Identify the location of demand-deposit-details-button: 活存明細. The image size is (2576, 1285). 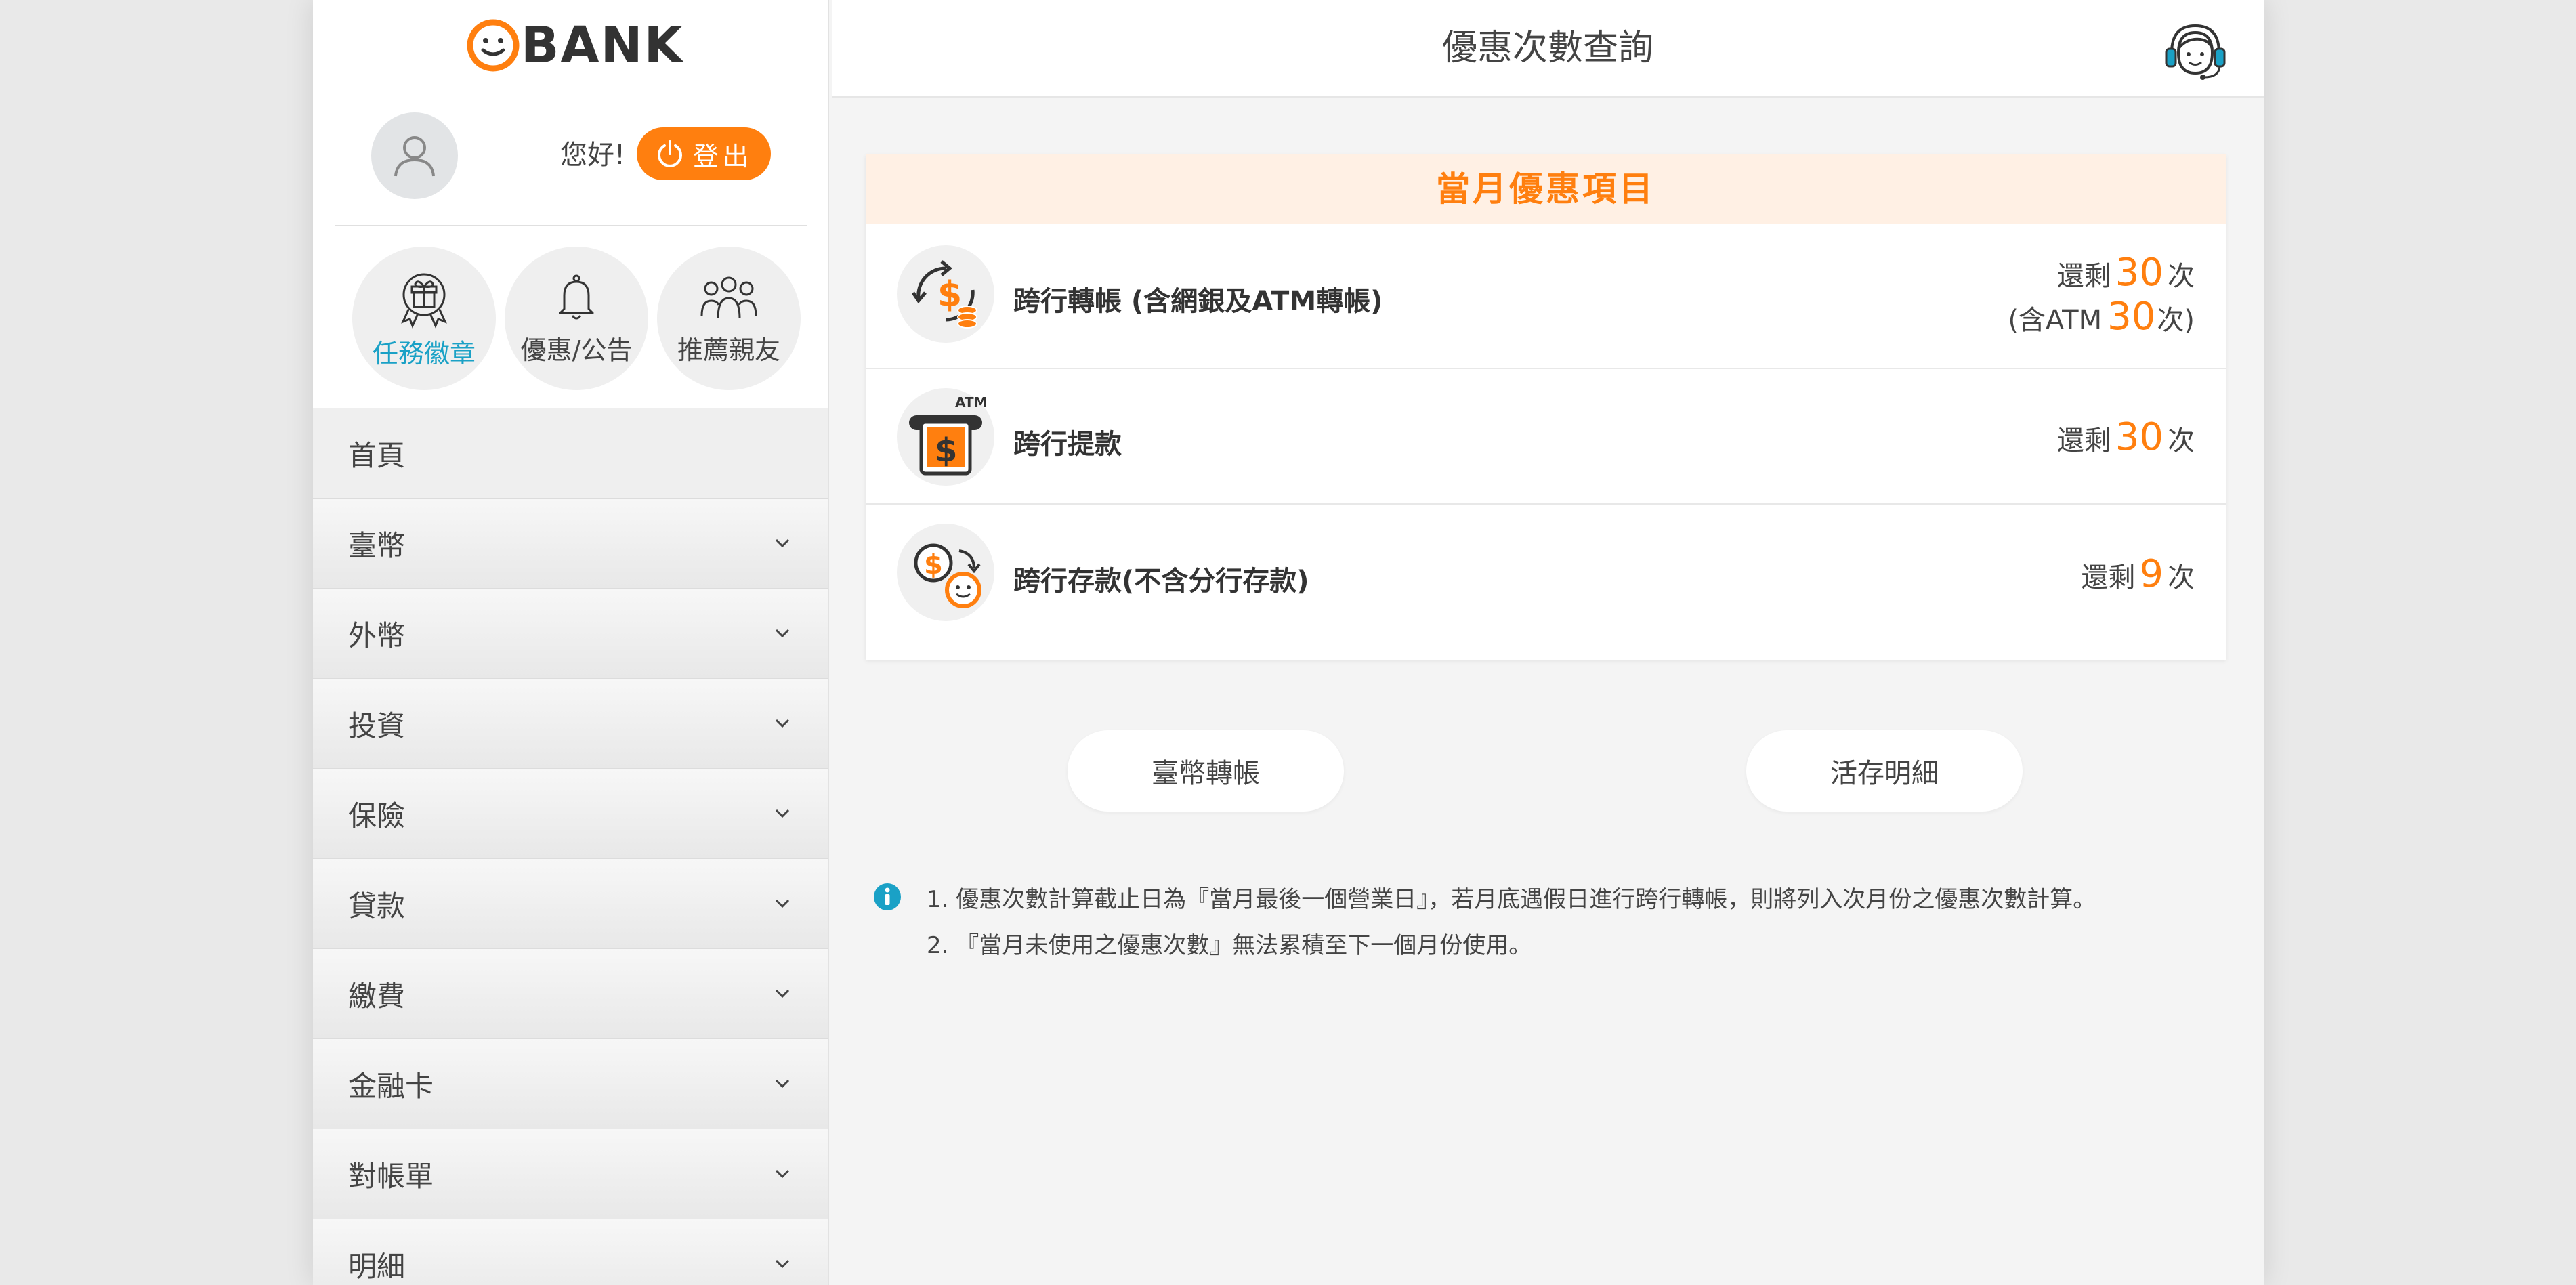
(1884, 771).